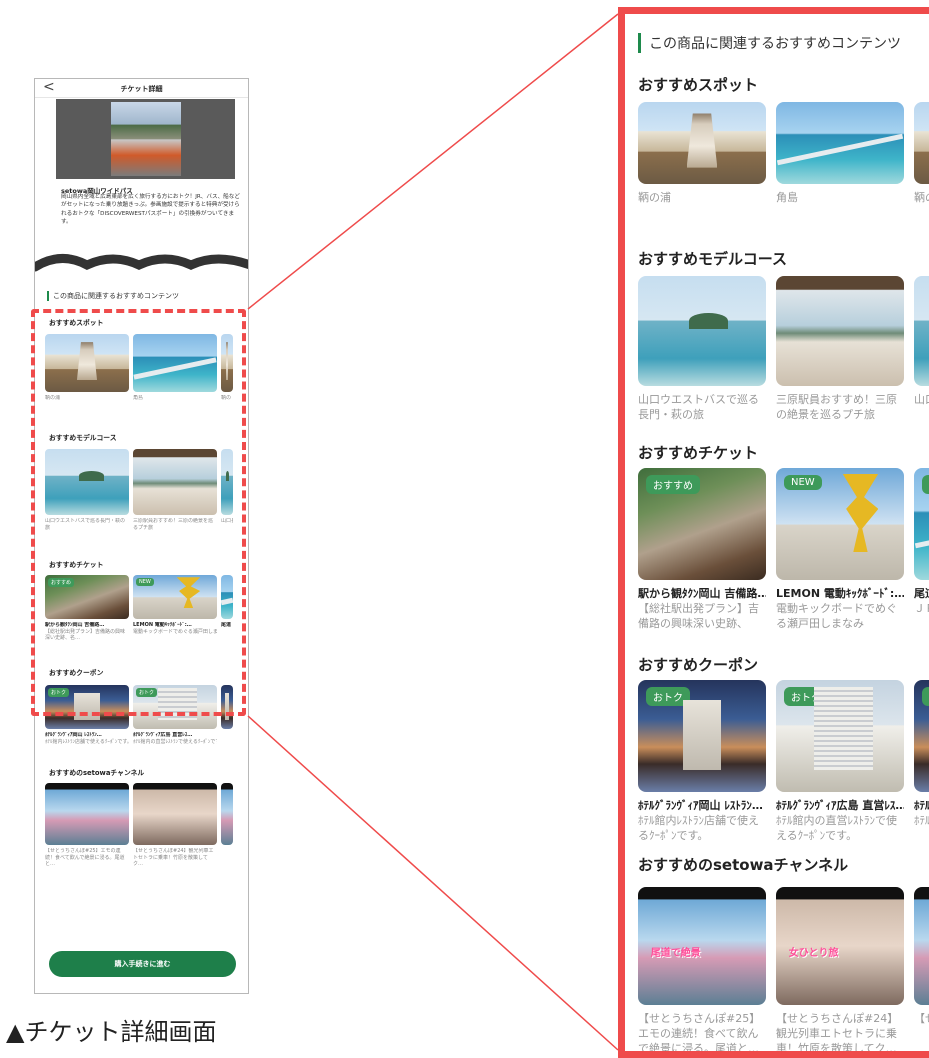  I want to click on ticket-card: NEW LEMON 電動ｷｯｸﾎﾞｰﾄﾞ:… 電動キックボードでめぐる瀬戸田しまなみ, so click(840, 549).